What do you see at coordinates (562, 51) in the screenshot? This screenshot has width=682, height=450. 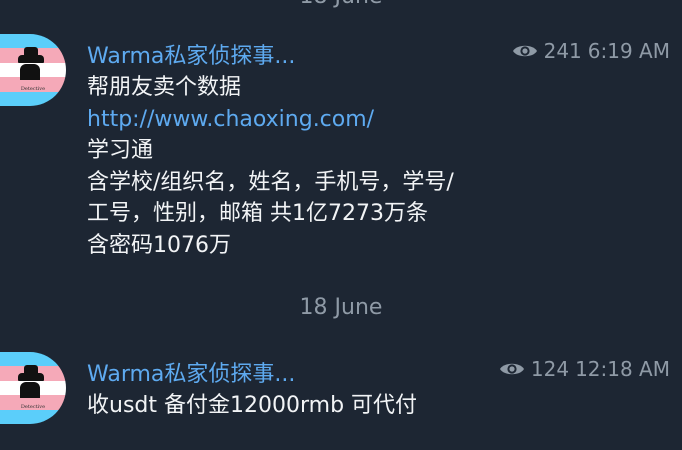 I see `view-count: 241` at bounding box center [562, 51].